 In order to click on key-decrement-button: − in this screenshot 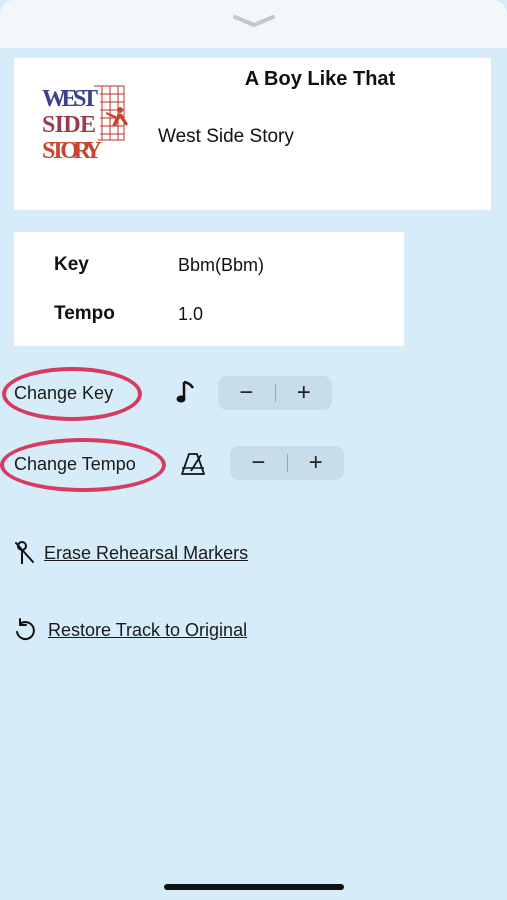, I will do `click(246, 393)`.